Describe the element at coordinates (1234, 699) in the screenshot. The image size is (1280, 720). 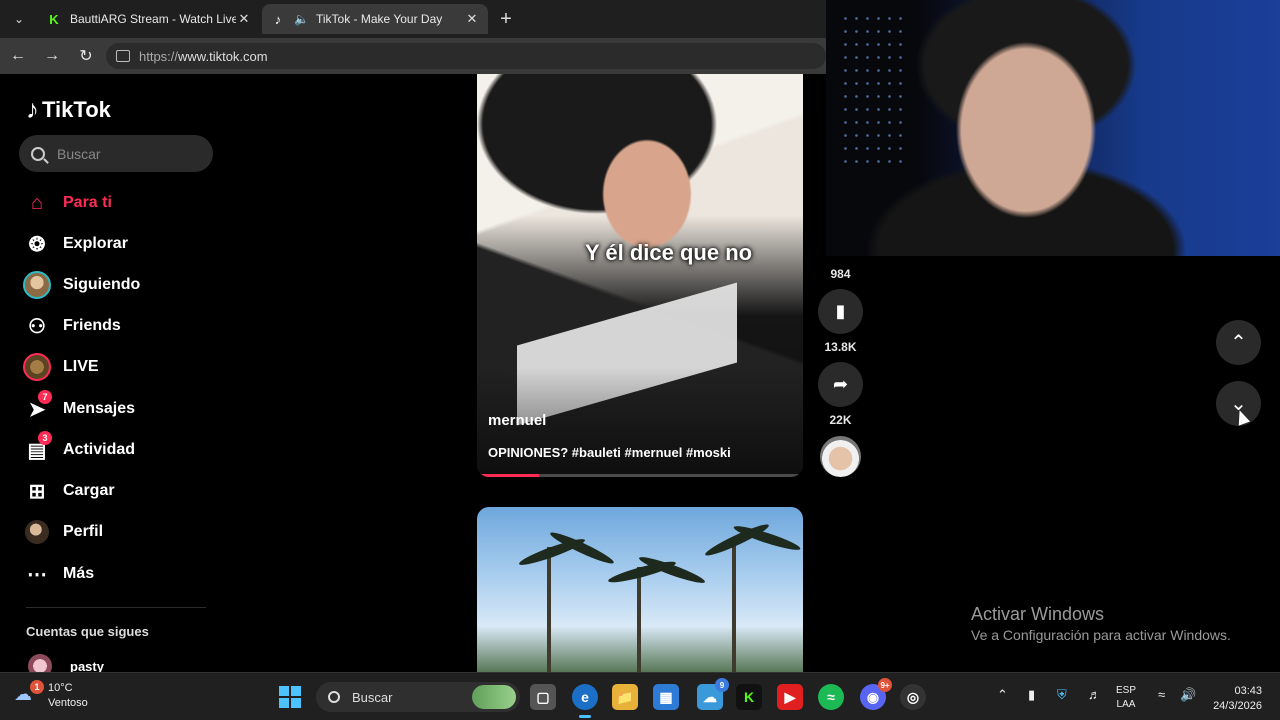
I see `system-clock: 03:43 24/3/2026` at that location.